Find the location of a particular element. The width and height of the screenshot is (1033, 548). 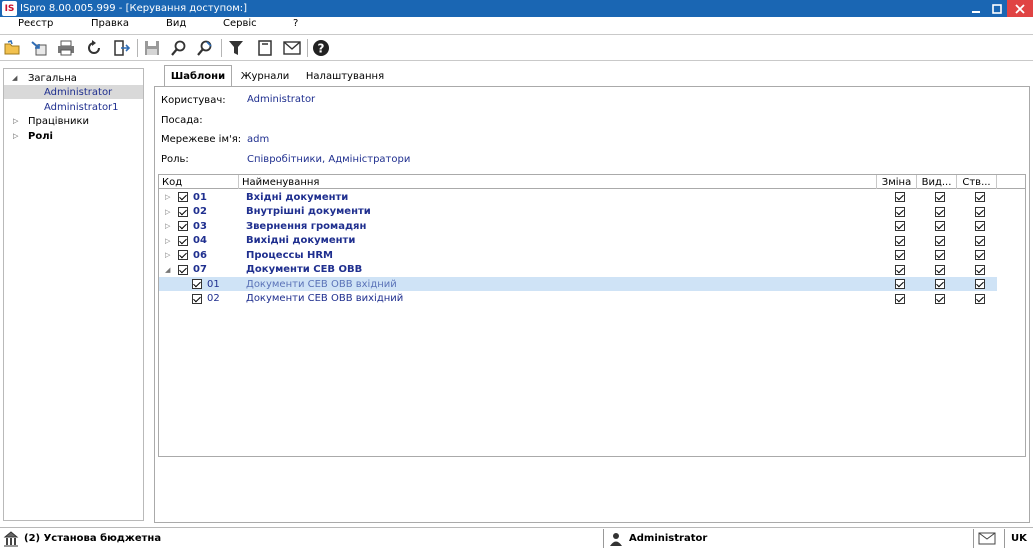

netname-label: Мережеве ім'я: is located at coordinates (201, 139).